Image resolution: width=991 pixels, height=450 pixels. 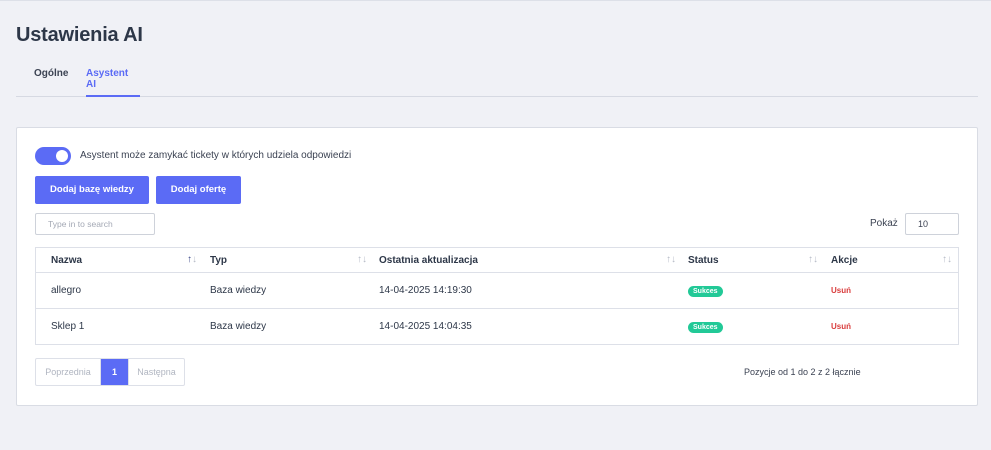 I want to click on column-header-actions: Akcje, so click(x=844, y=260).